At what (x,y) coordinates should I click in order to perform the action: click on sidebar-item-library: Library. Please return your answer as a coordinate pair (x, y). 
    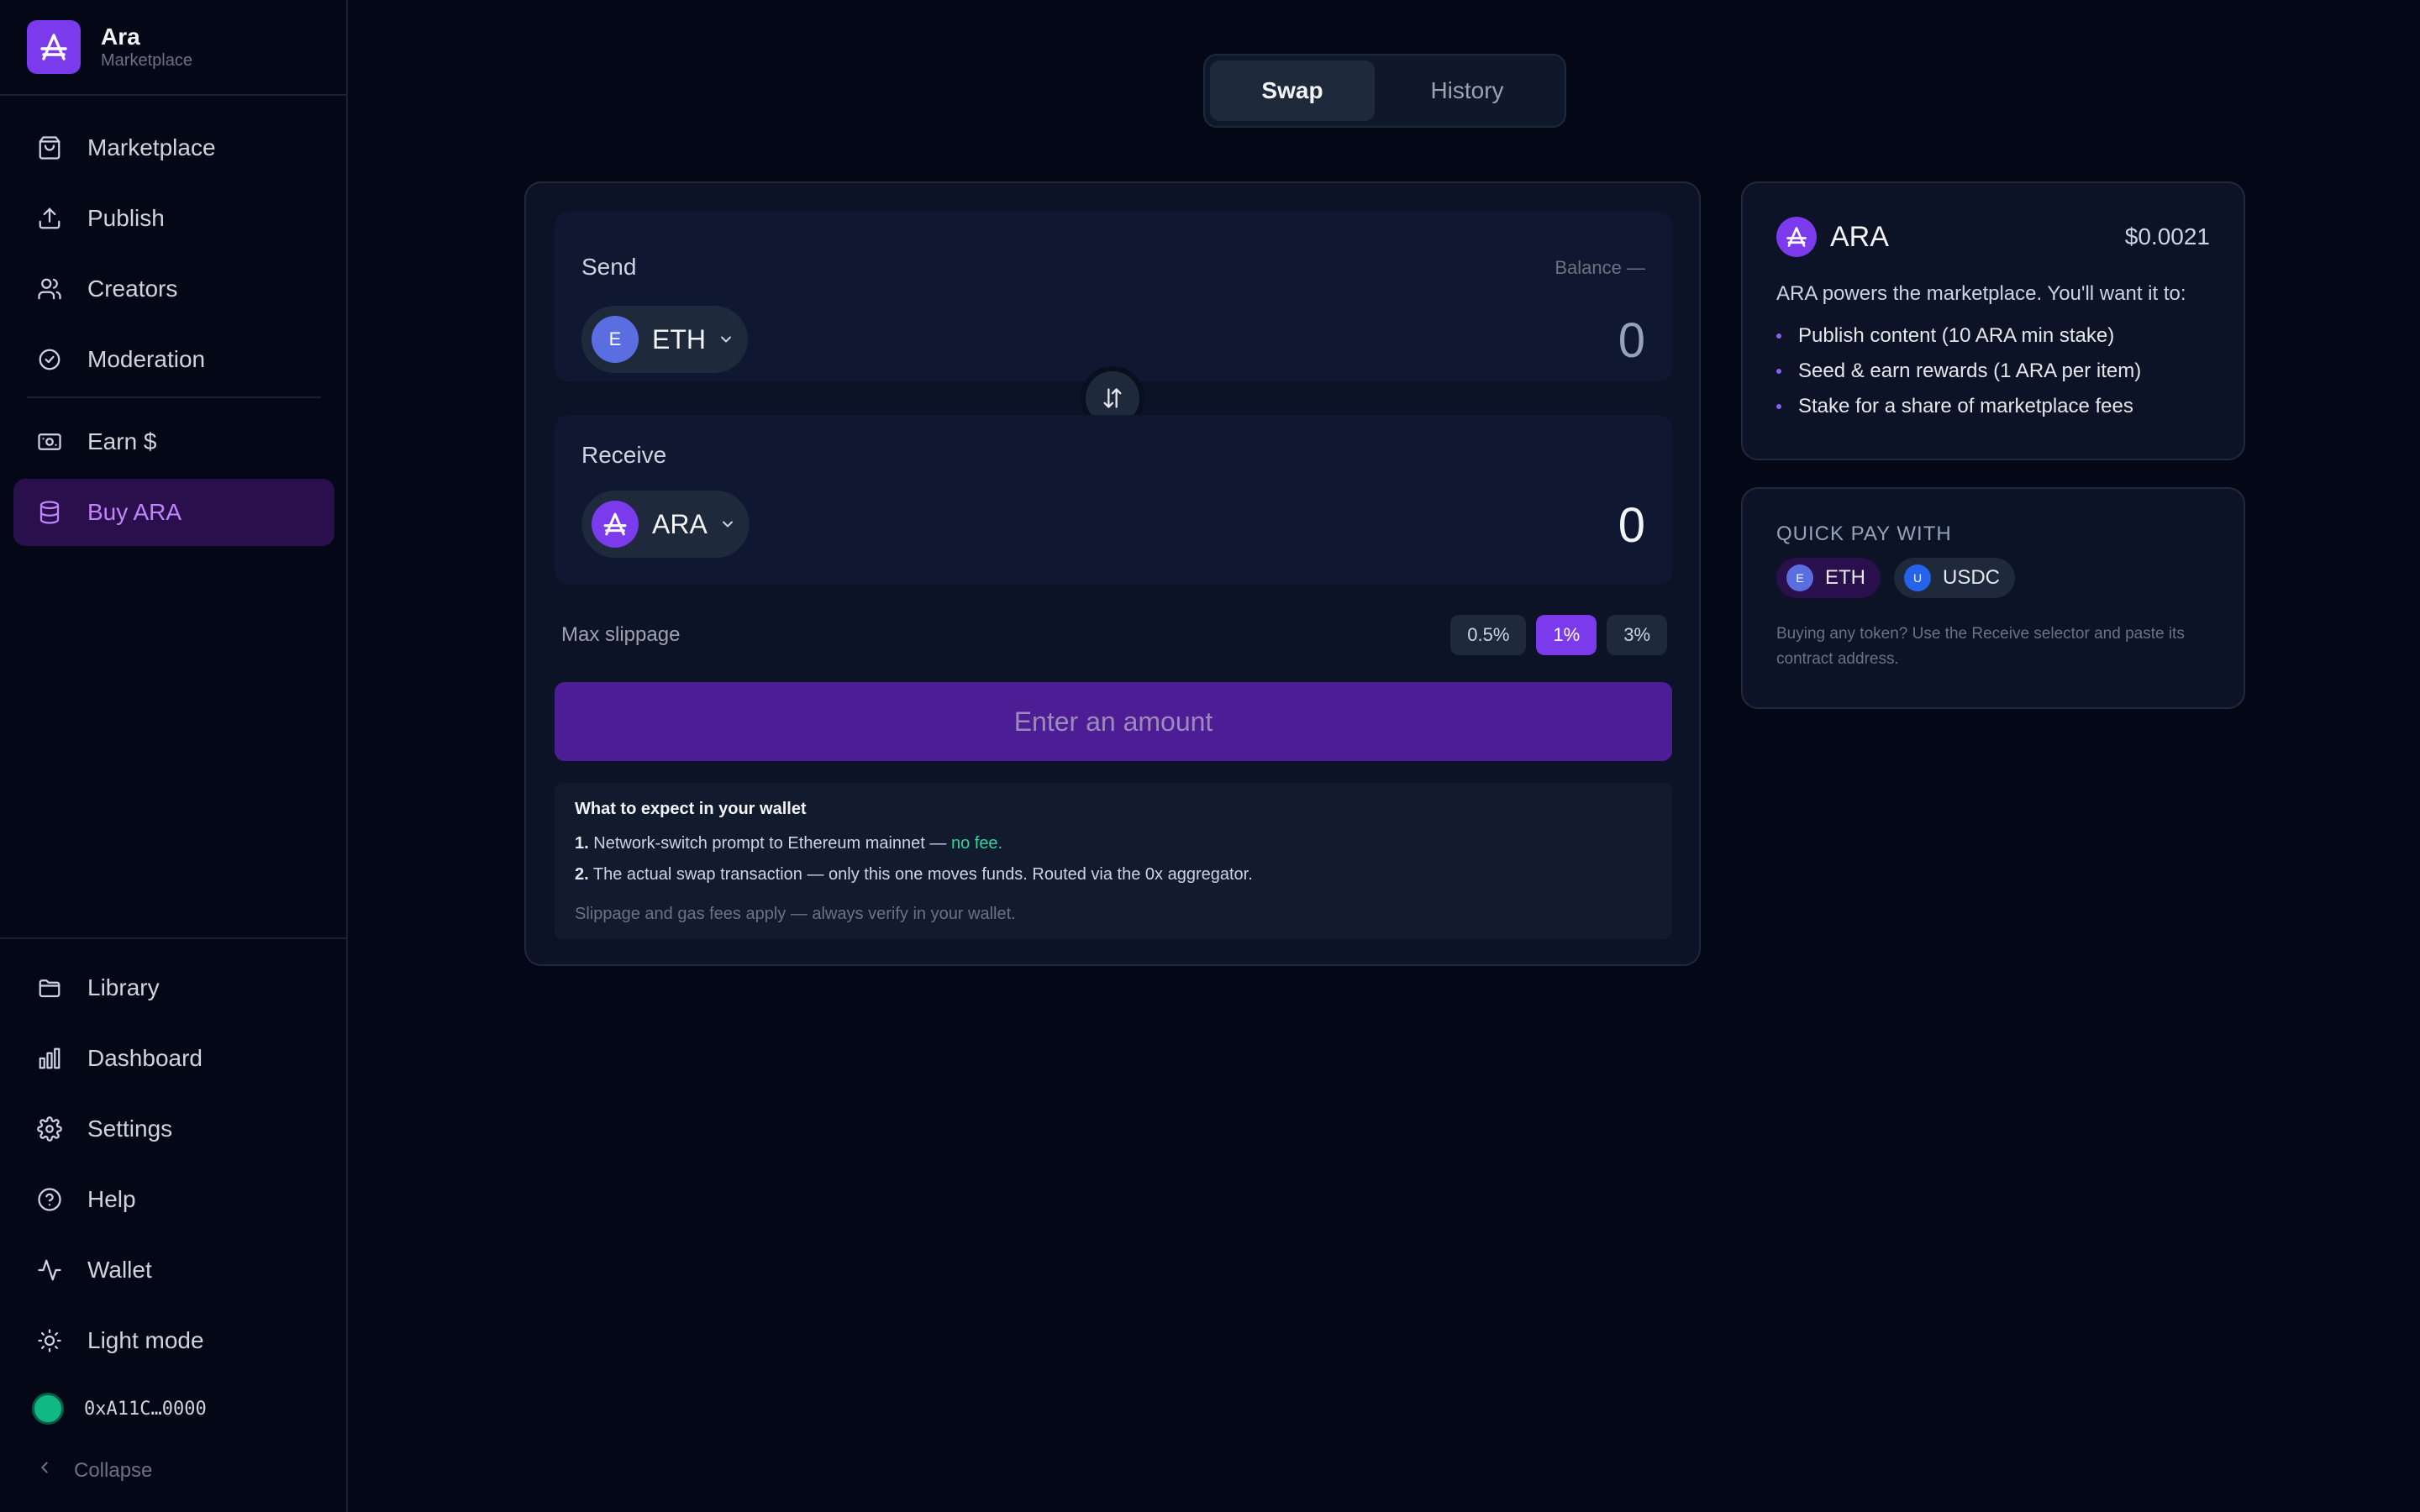
    Looking at the image, I should click on (173, 987).